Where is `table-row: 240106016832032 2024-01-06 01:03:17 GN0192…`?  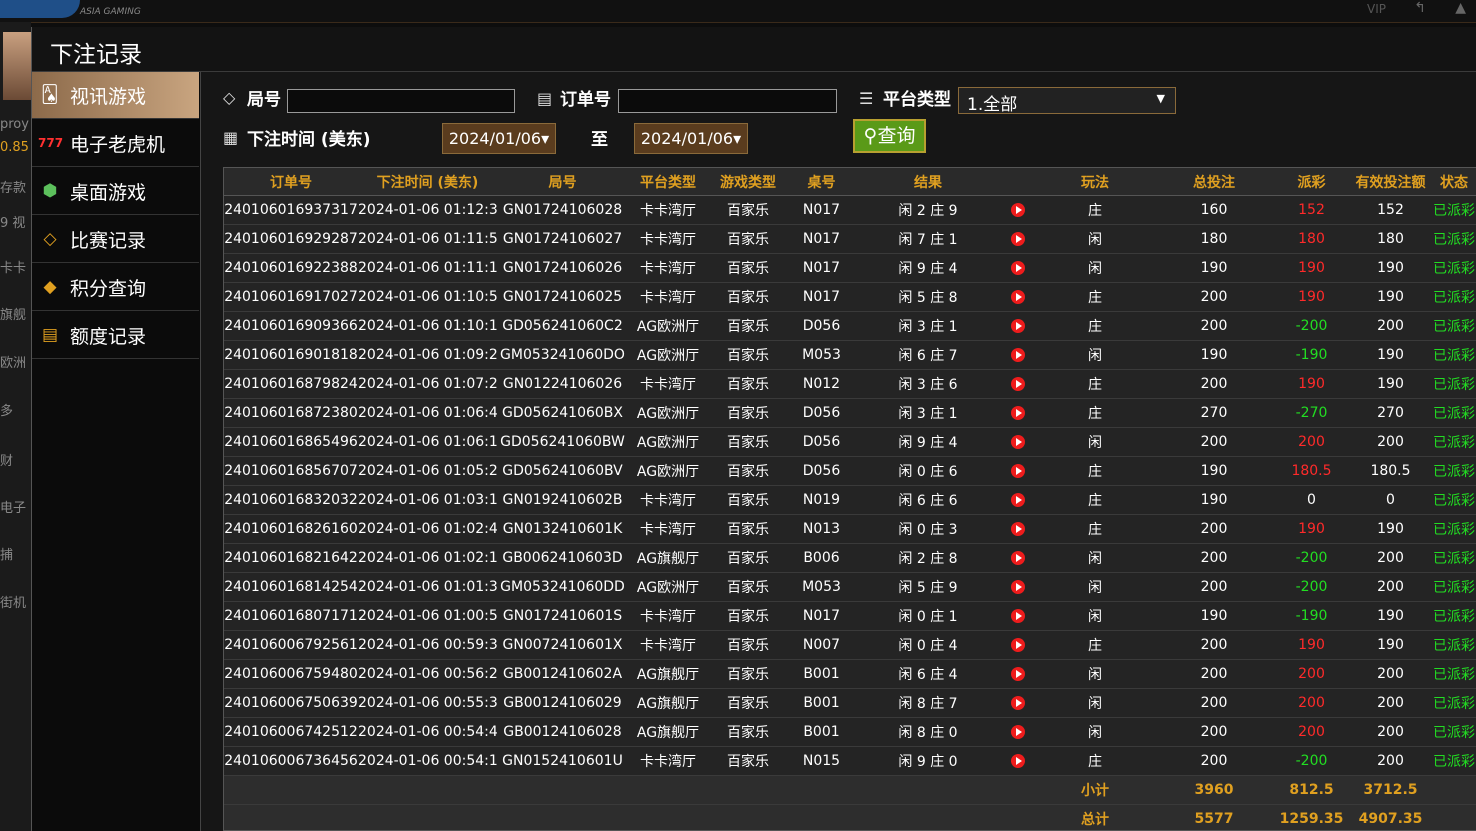 table-row: 240106016832032 2024-01-06 01:03:17 GN0192… is located at coordinates (850, 500).